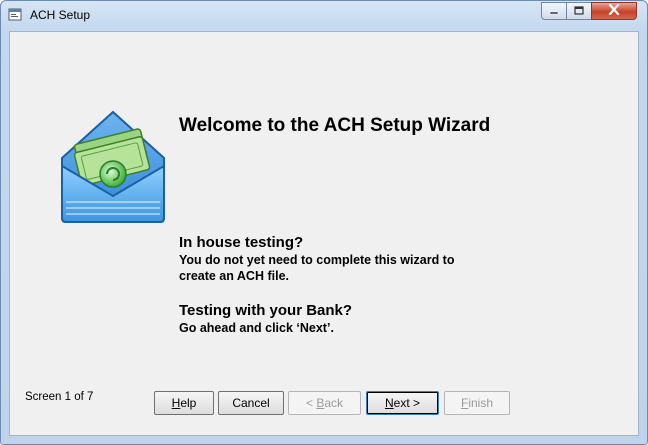  What do you see at coordinates (311, 403) in the screenshot?
I see `back-button-prefix: <` at bounding box center [311, 403].